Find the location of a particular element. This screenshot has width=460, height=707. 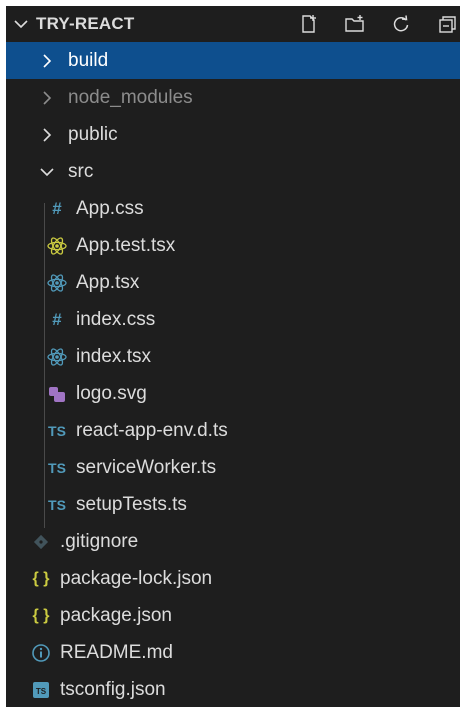

tree-file-index-css: # index.css is located at coordinates (233, 319).